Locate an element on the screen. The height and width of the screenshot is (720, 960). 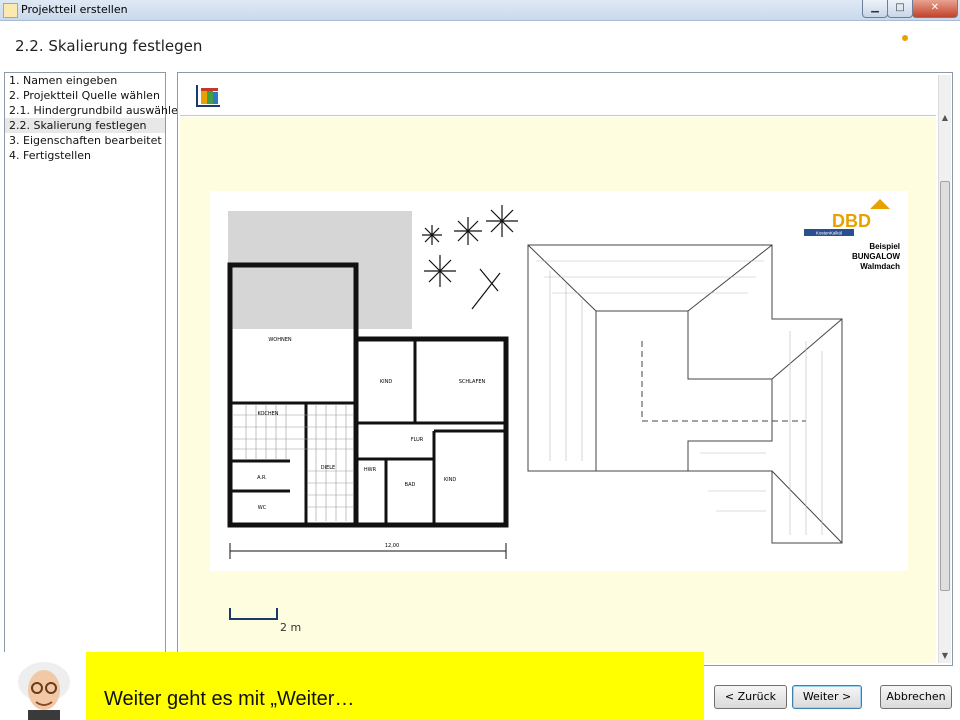
step-item-1: 1. Namen eingeben is located at coordinates (85, 80).